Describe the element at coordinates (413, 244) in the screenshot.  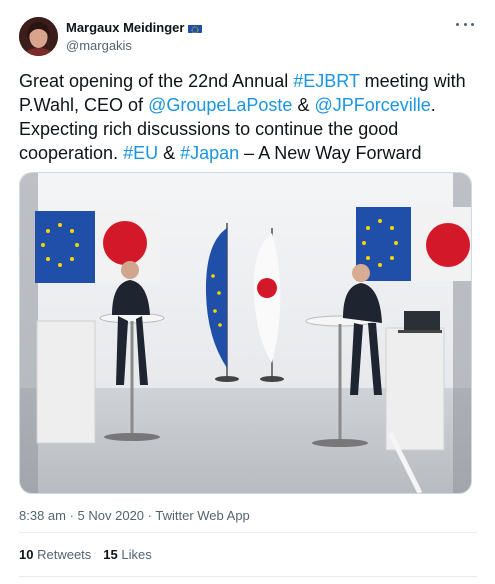
I see `banner-right` at that location.